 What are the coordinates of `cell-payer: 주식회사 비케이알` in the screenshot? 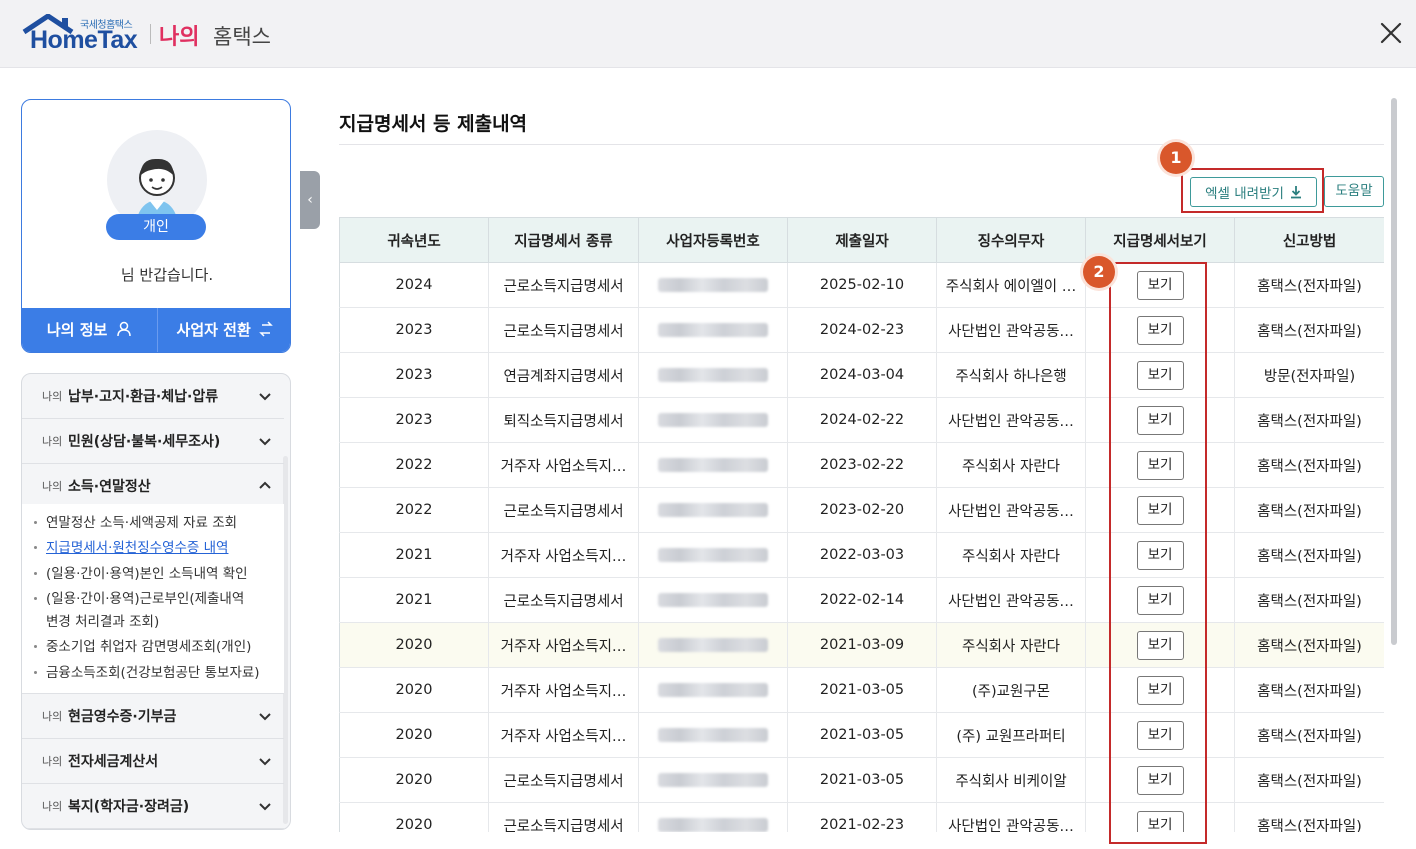 It's located at (1011, 780).